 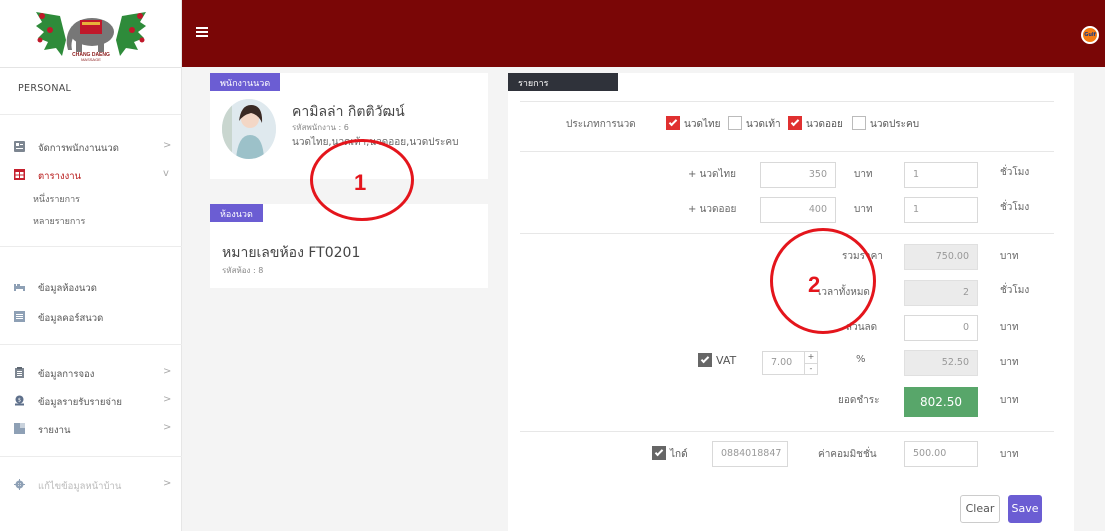 What do you see at coordinates (360, 182) in the screenshot?
I see `annotation-number-1: 1` at bounding box center [360, 182].